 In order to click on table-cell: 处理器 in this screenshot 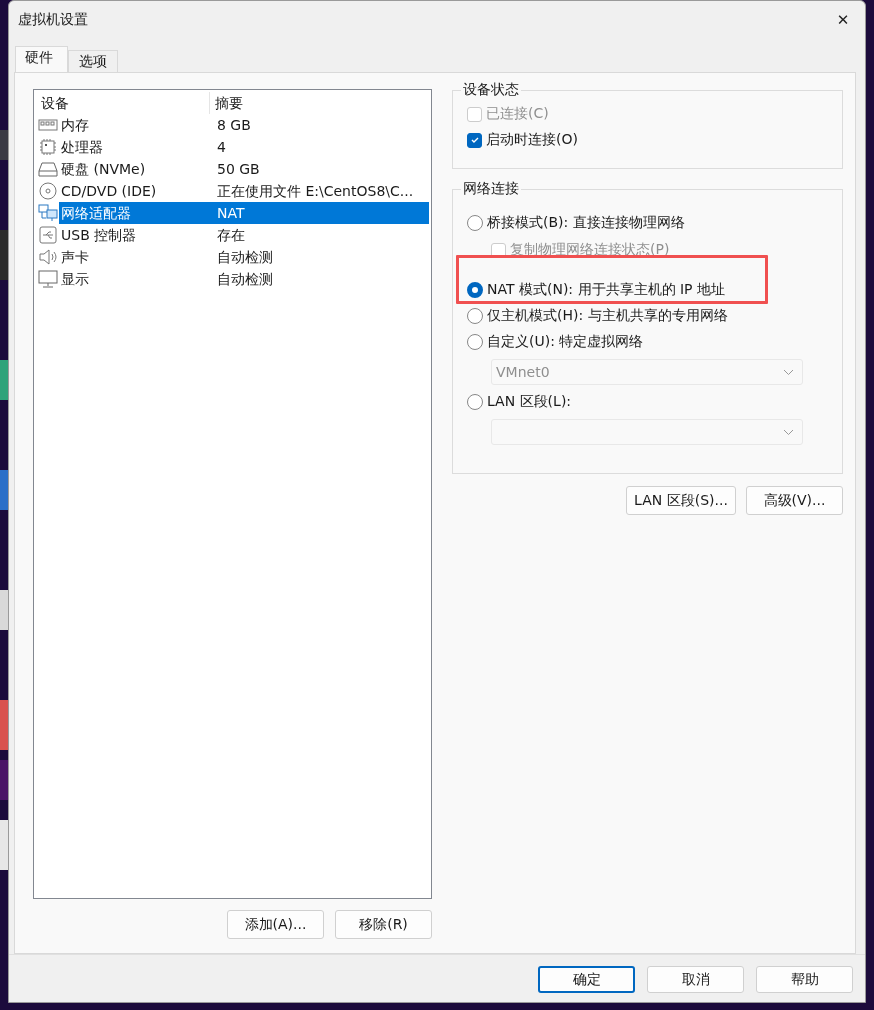, I will do `click(135, 147)`.